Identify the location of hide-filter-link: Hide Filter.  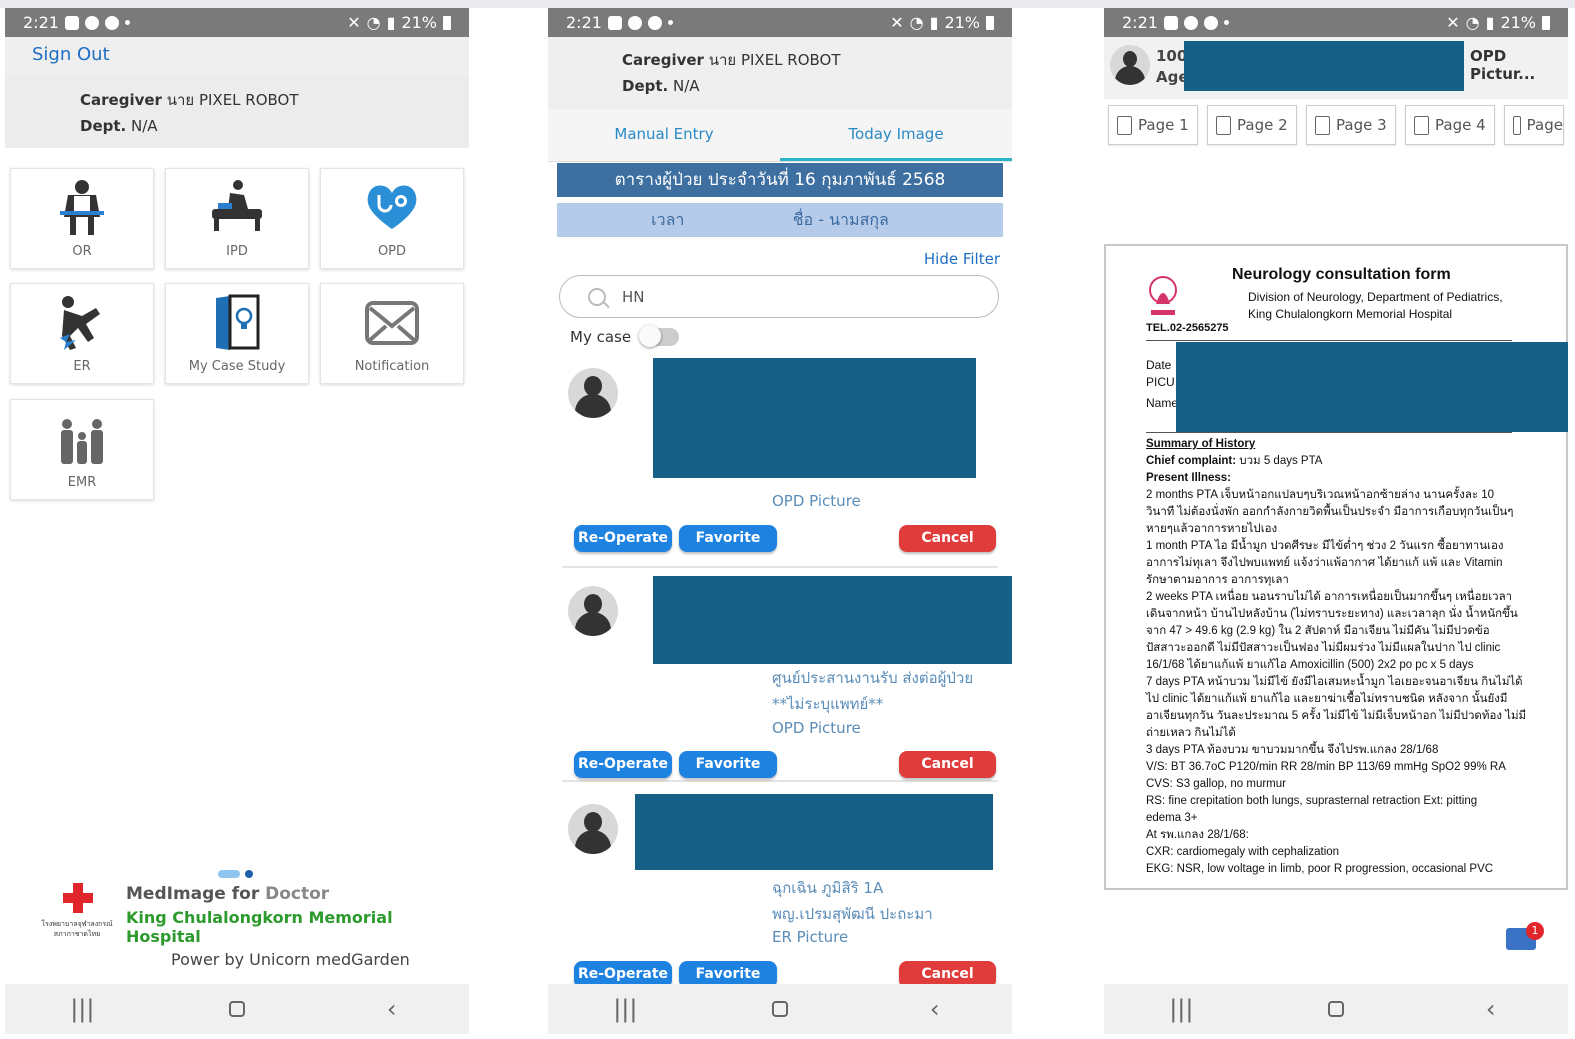
(962, 259).